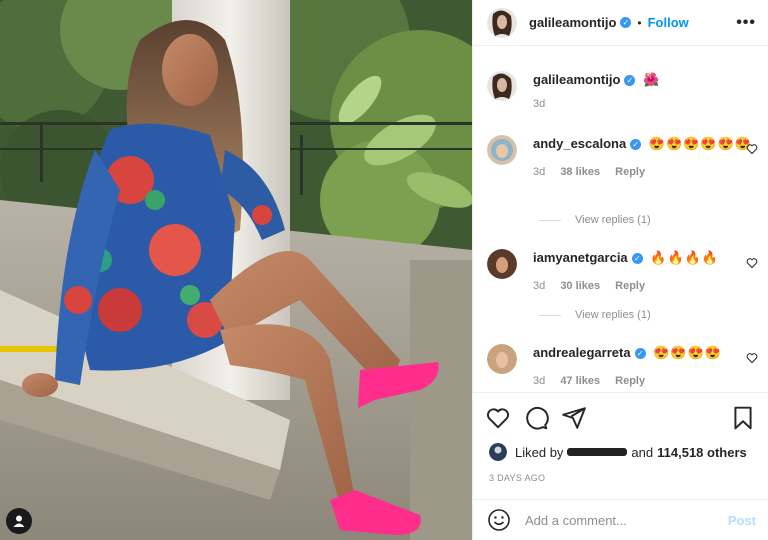 This screenshot has height=540, width=768. I want to click on follow-button: Follow, so click(668, 22).